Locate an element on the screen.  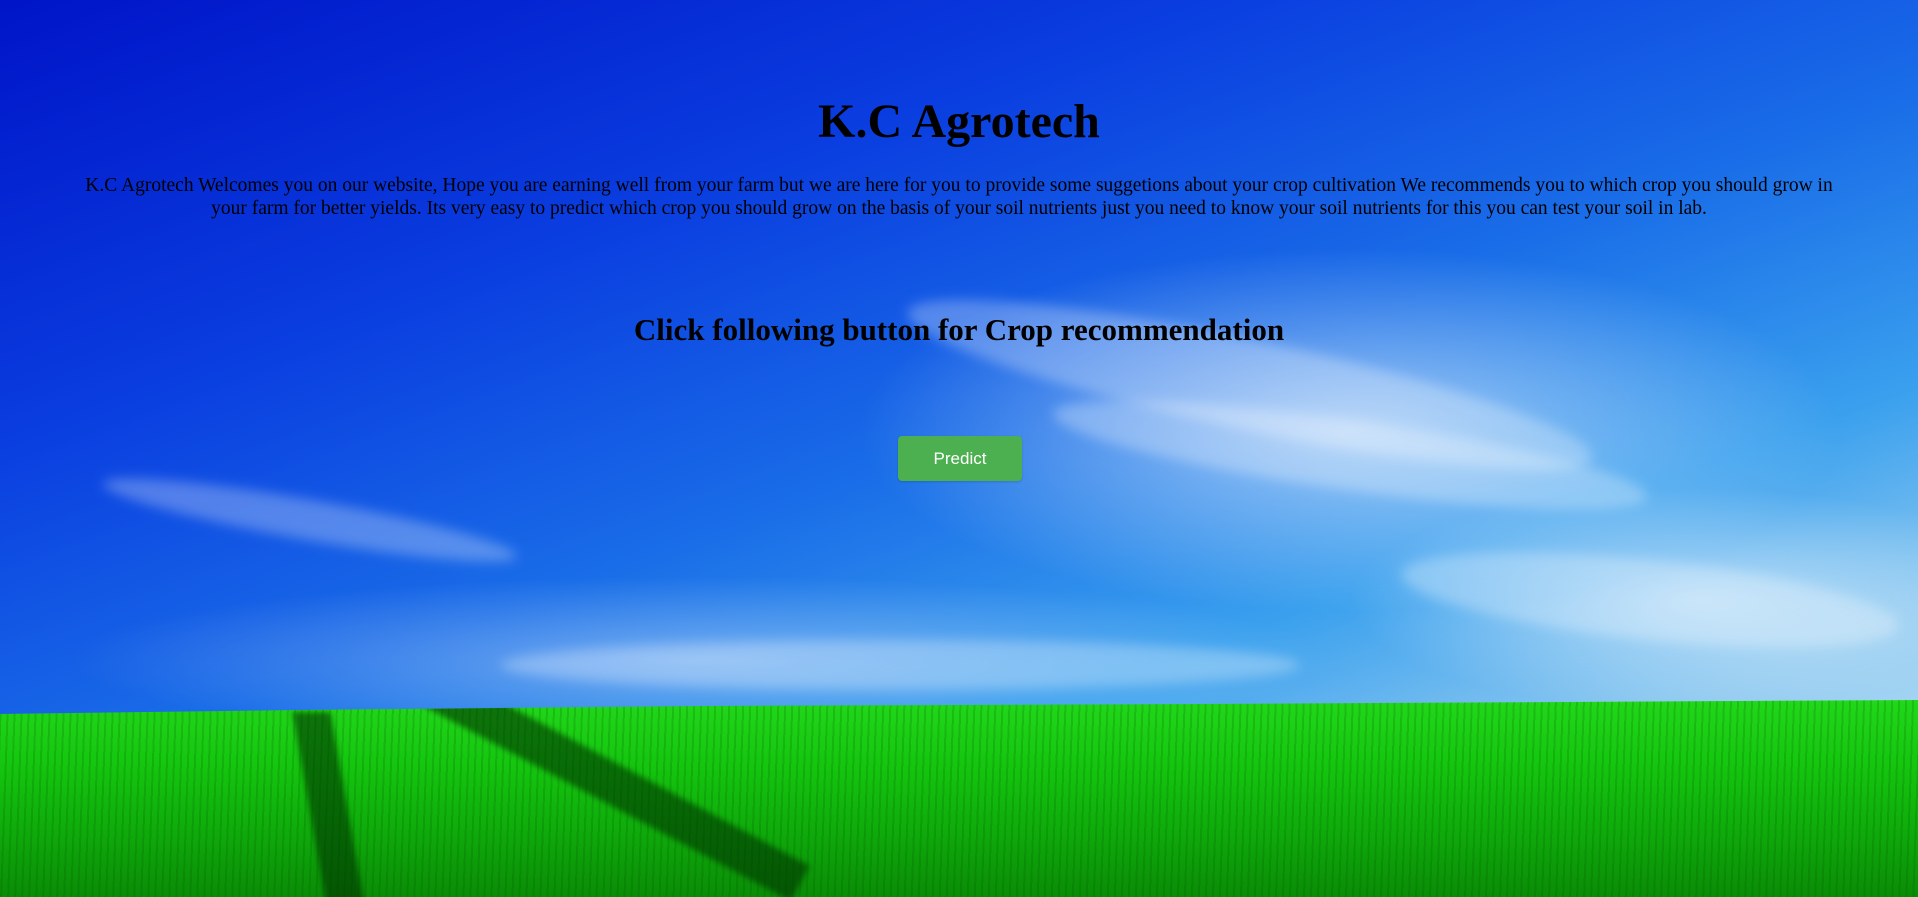
field-track-left is located at coordinates (329, 804).